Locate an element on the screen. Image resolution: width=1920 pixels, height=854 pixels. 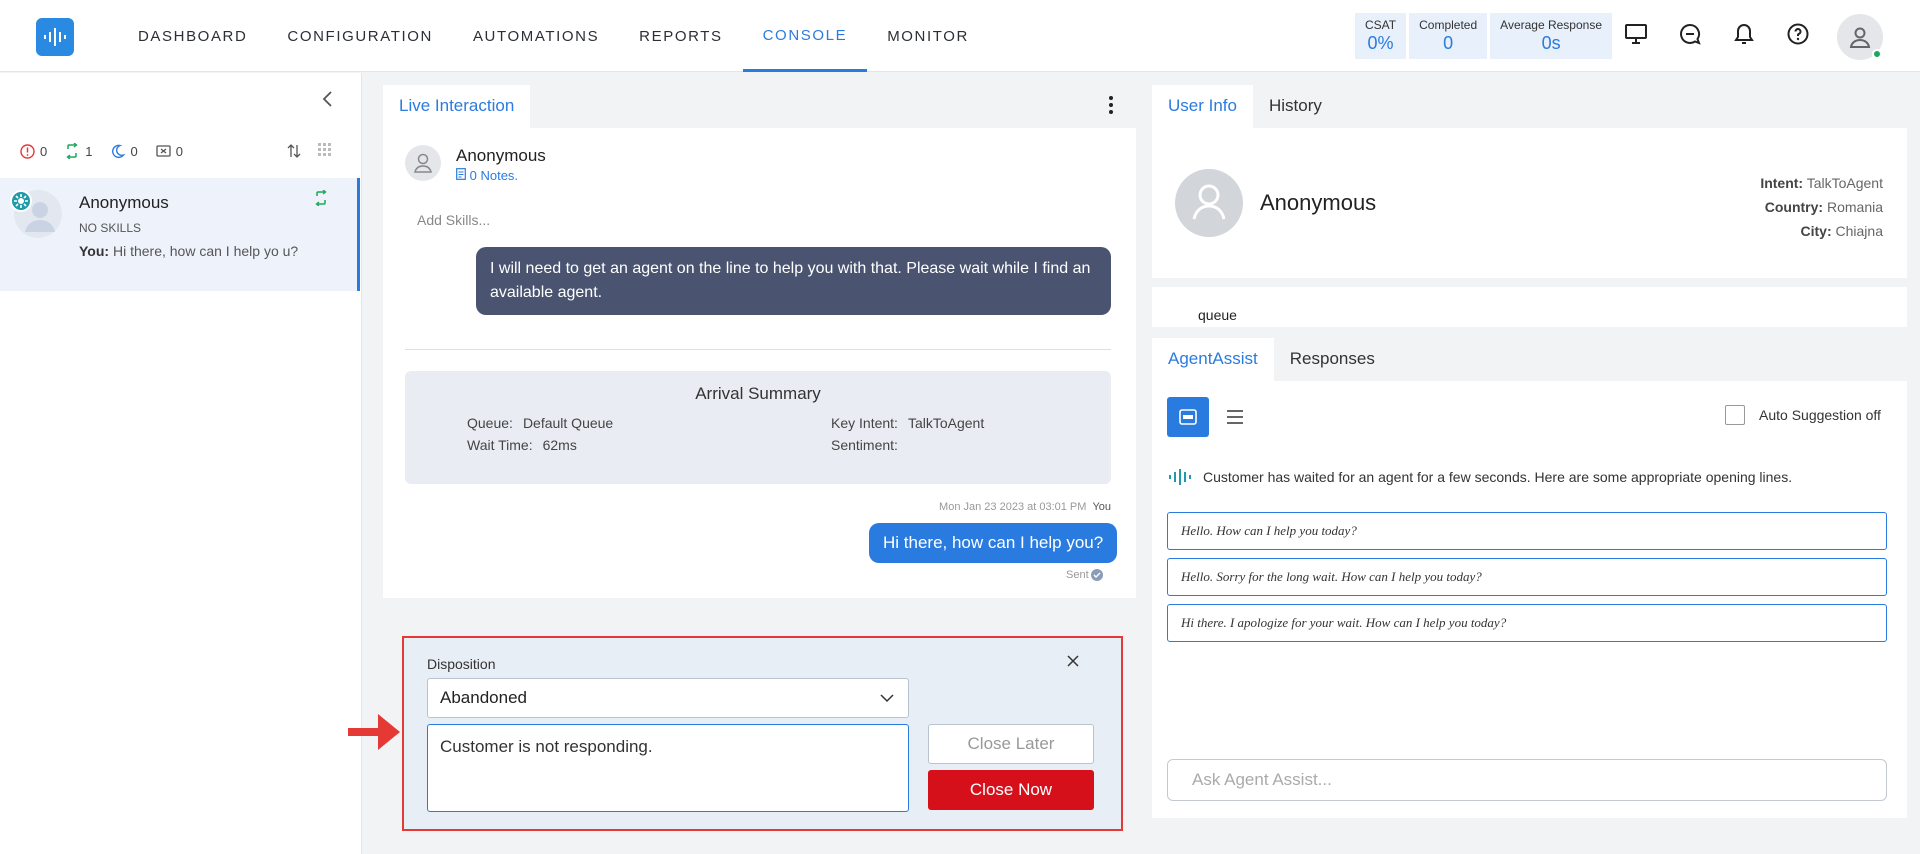
more-options-icon is located at coordinates (1111, 105).